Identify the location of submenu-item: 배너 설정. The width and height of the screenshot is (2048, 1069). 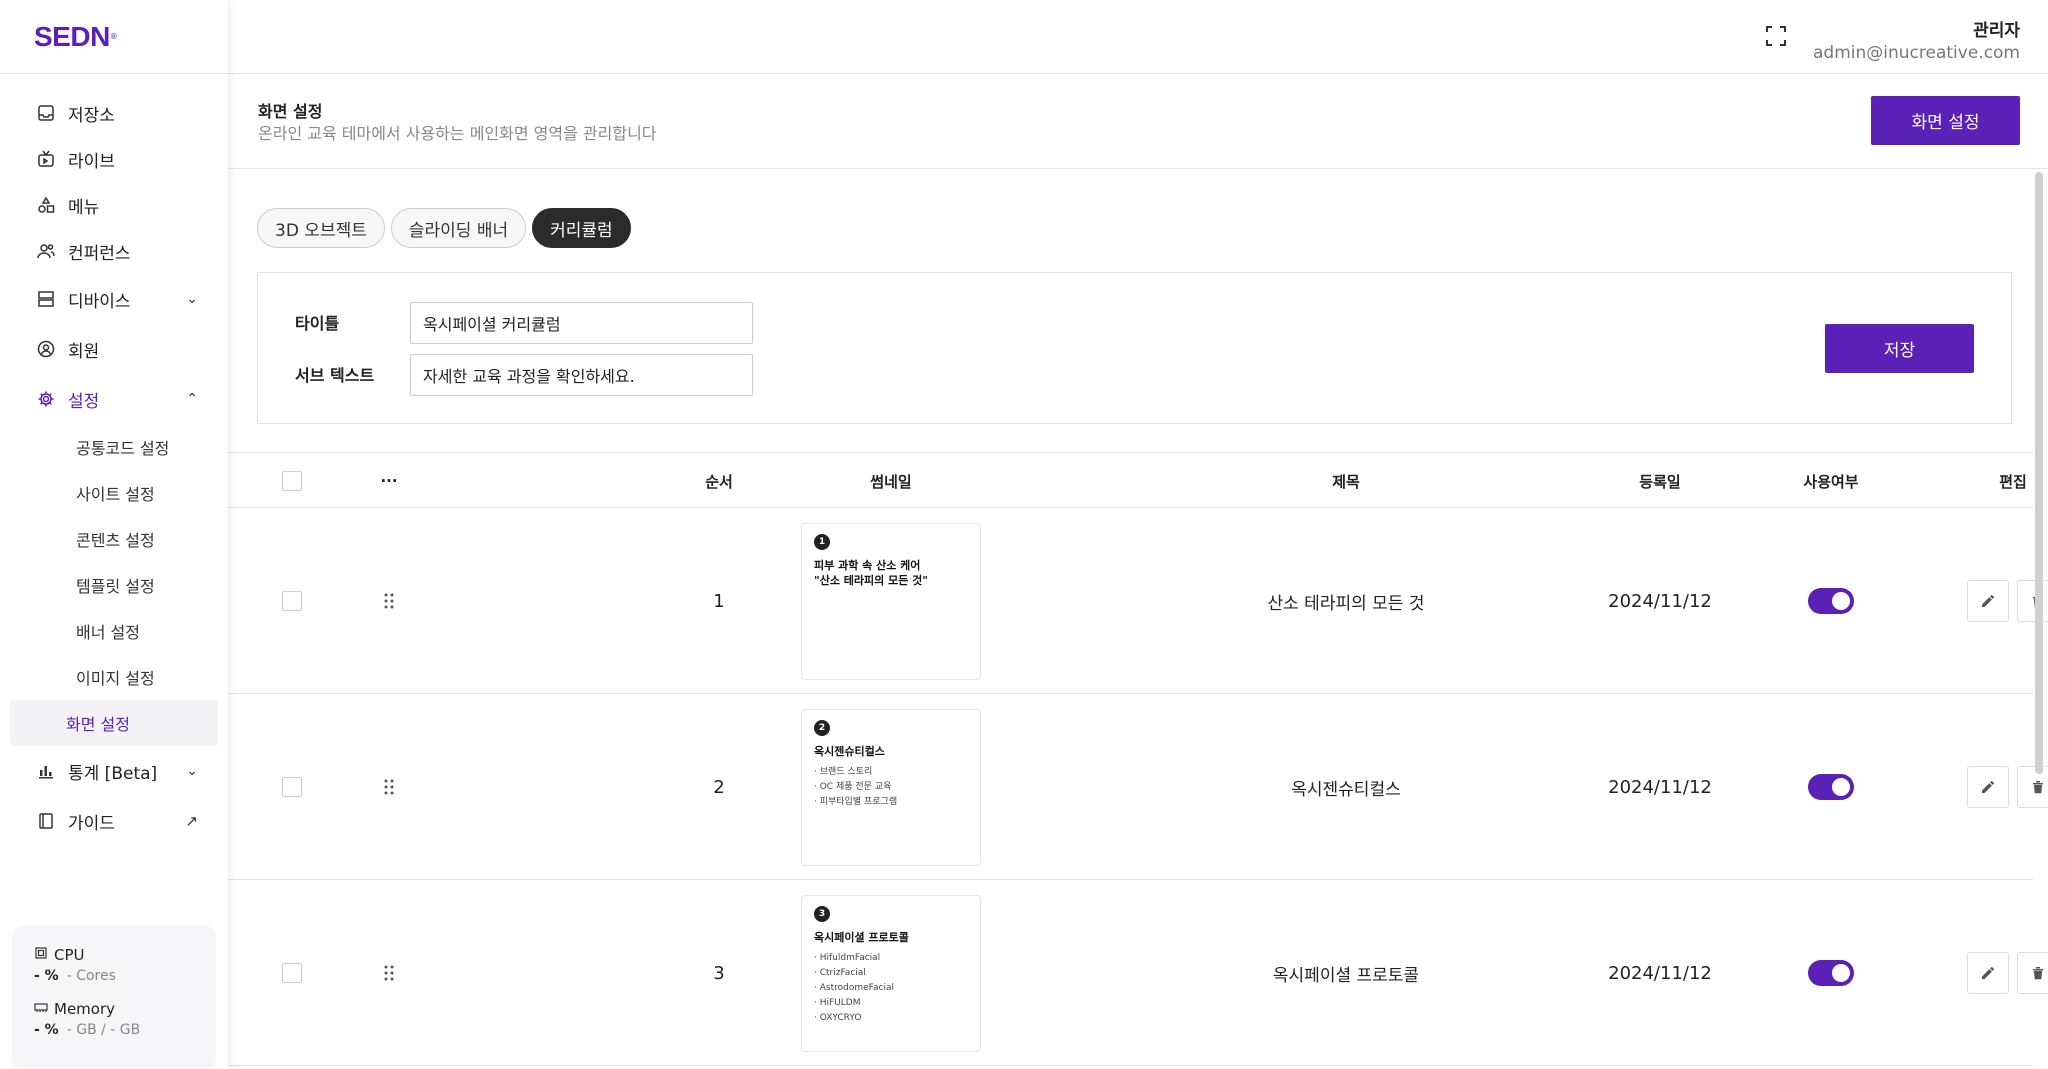
(114, 631).